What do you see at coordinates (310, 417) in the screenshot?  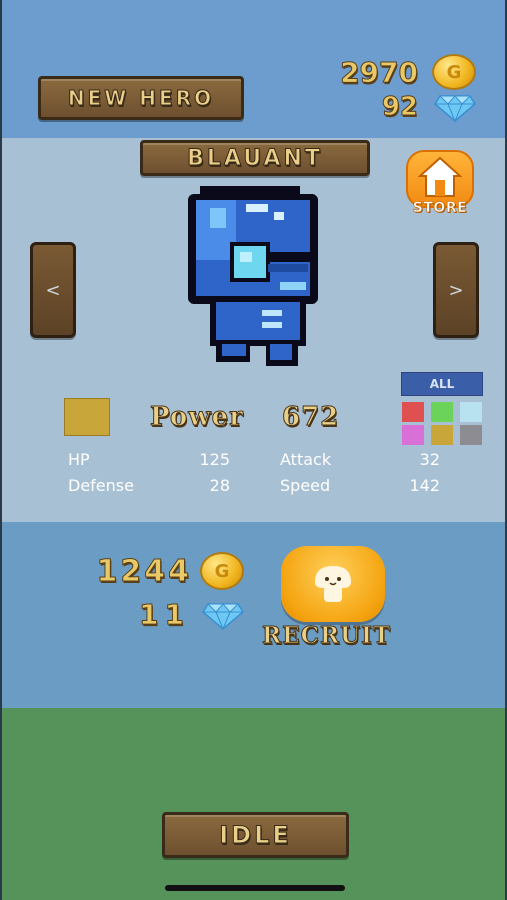 I see `power-value: 672` at bounding box center [310, 417].